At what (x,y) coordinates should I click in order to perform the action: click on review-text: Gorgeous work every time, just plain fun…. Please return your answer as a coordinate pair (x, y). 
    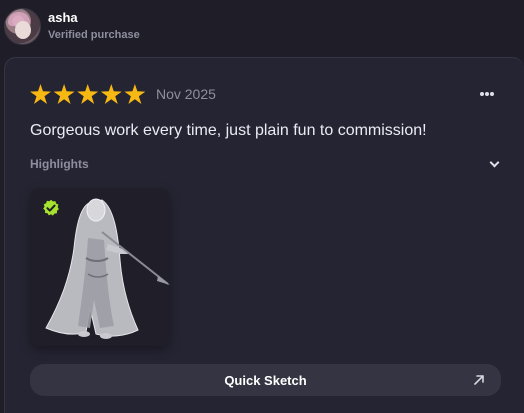
    Looking at the image, I should click on (228, 130).